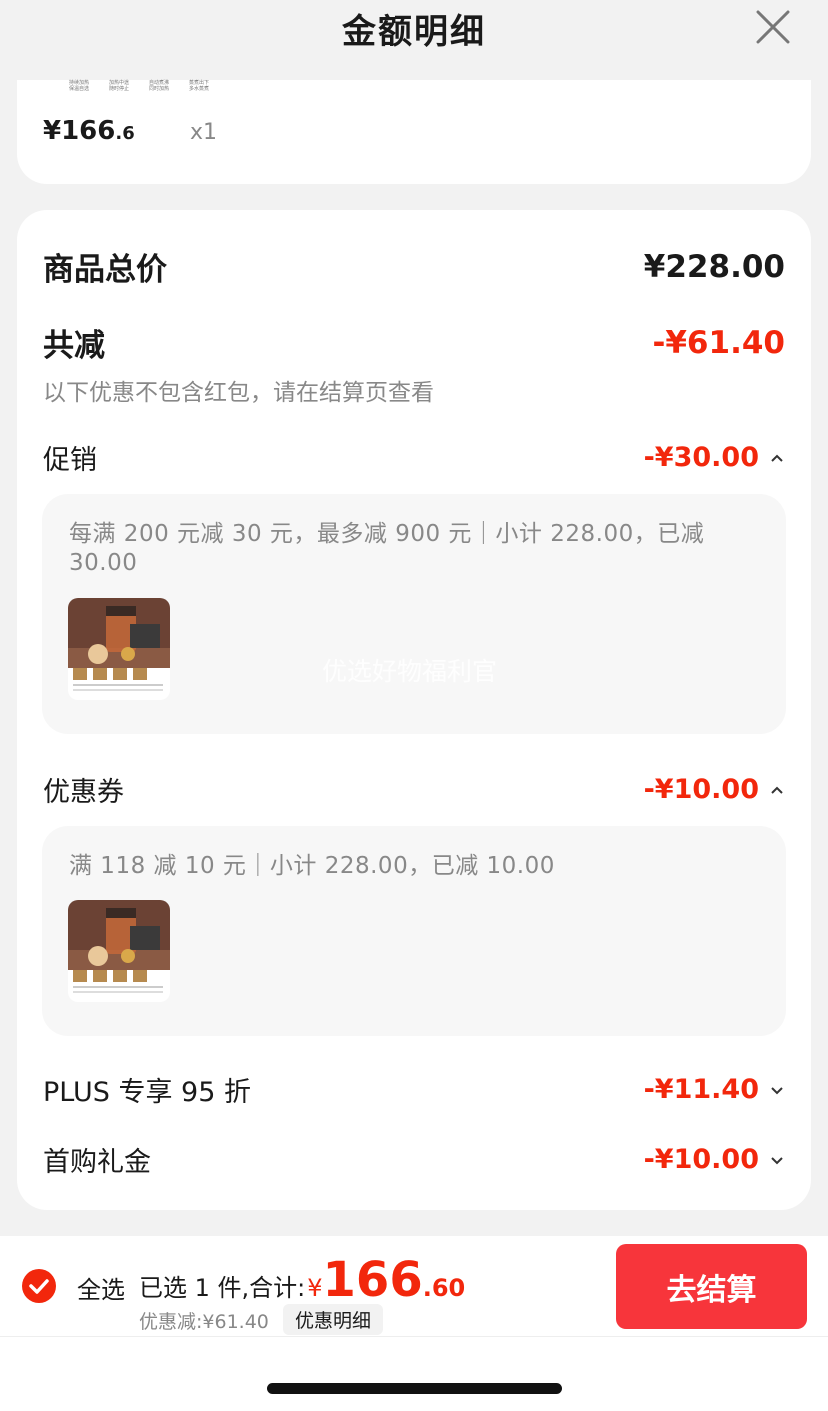 The image size is (828, 1411). What do you see at coordinates (105, 270) in the screenshot?
I see `total-price-label: 商品总价` at bounding box center [105, 270].